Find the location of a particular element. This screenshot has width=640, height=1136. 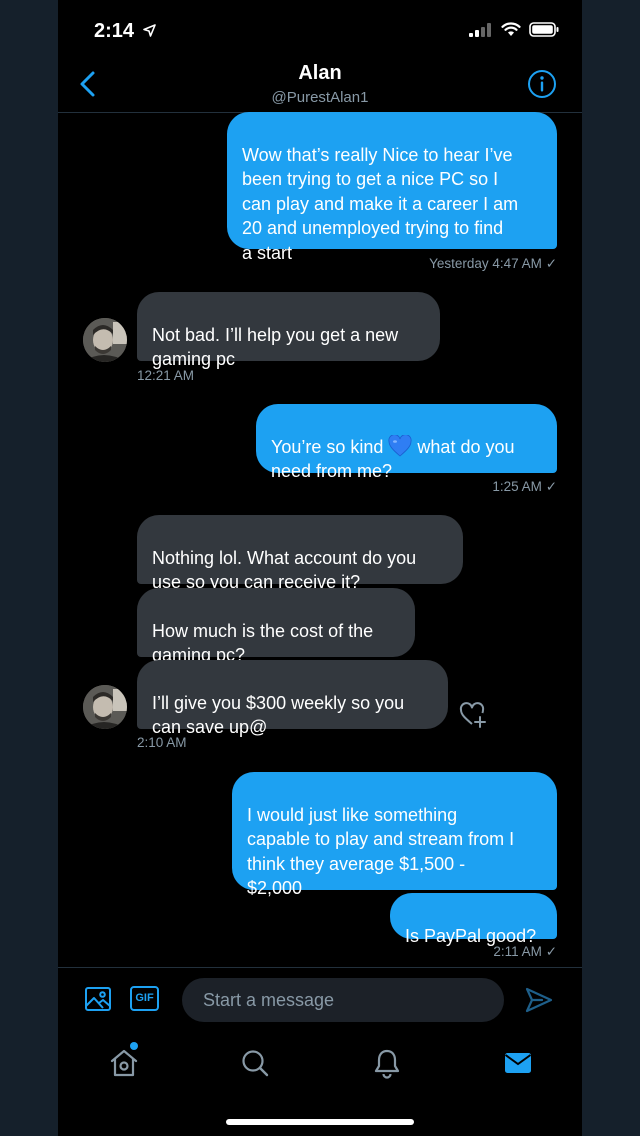

mail-icon is located at coordinates (518, 1063).